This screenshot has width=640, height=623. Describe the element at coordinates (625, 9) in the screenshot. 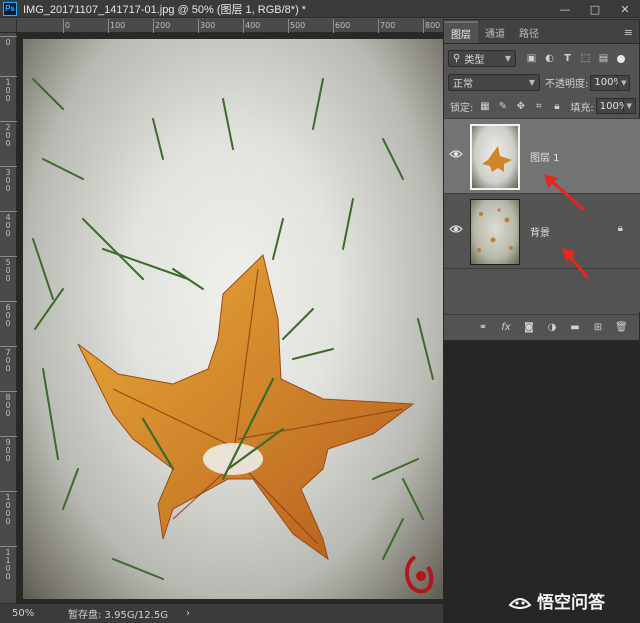

I see `close-button: ✕` at that location.